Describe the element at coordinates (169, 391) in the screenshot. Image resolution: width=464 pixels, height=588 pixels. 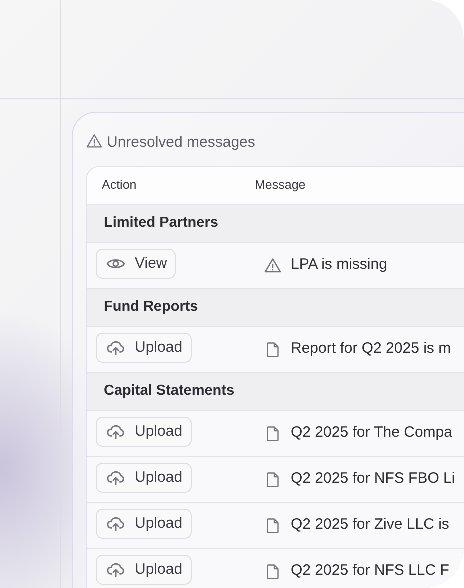
I see `group-heading: Capital Statements` at that location.